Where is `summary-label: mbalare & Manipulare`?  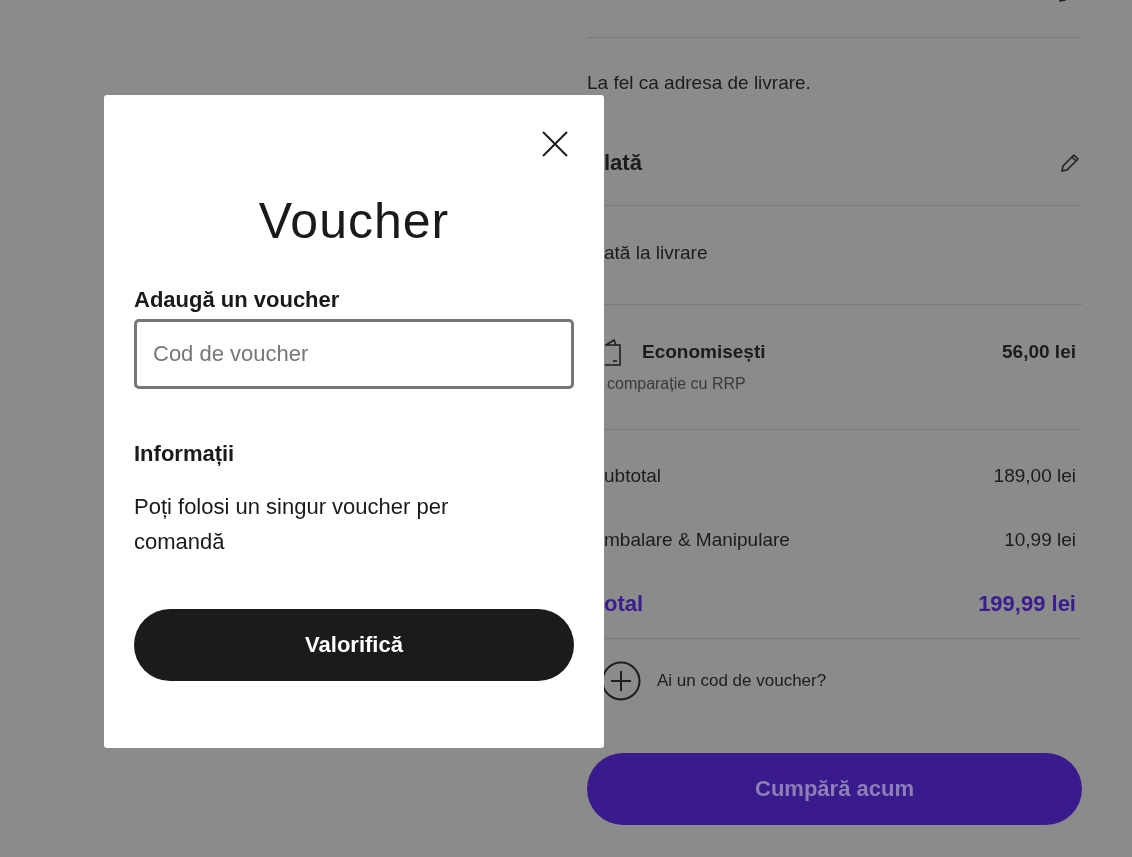
summary-label: mbalare & Manipulare is located at coordinates (696, 540).